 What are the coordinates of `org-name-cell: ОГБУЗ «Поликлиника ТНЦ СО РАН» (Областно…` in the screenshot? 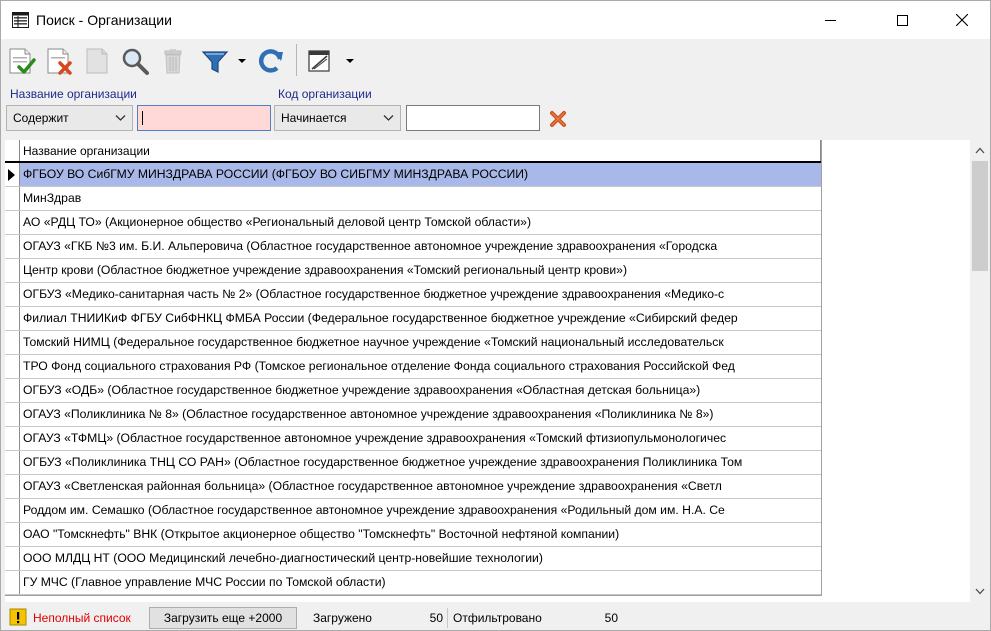 It's located at (420, 462).